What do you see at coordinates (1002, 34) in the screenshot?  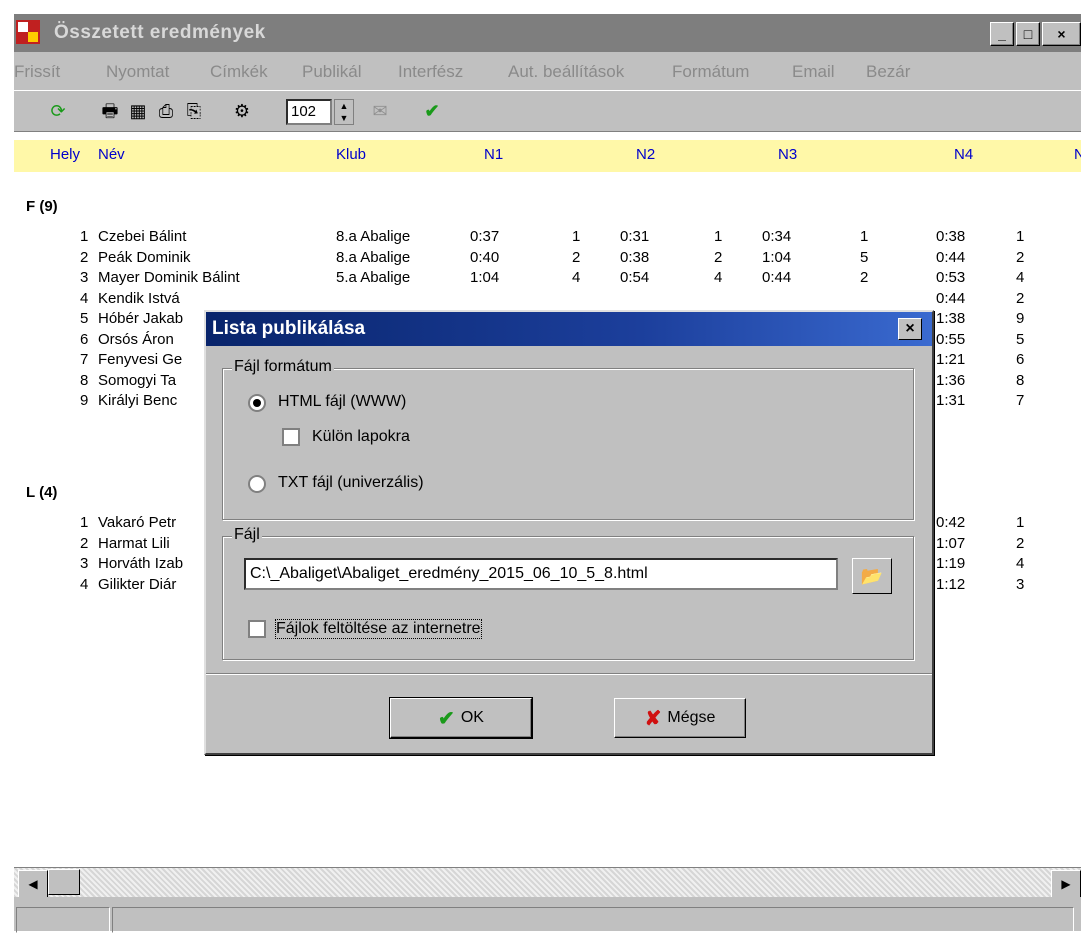 I see `minimize-button: _` at bounding box center [1002, 34].